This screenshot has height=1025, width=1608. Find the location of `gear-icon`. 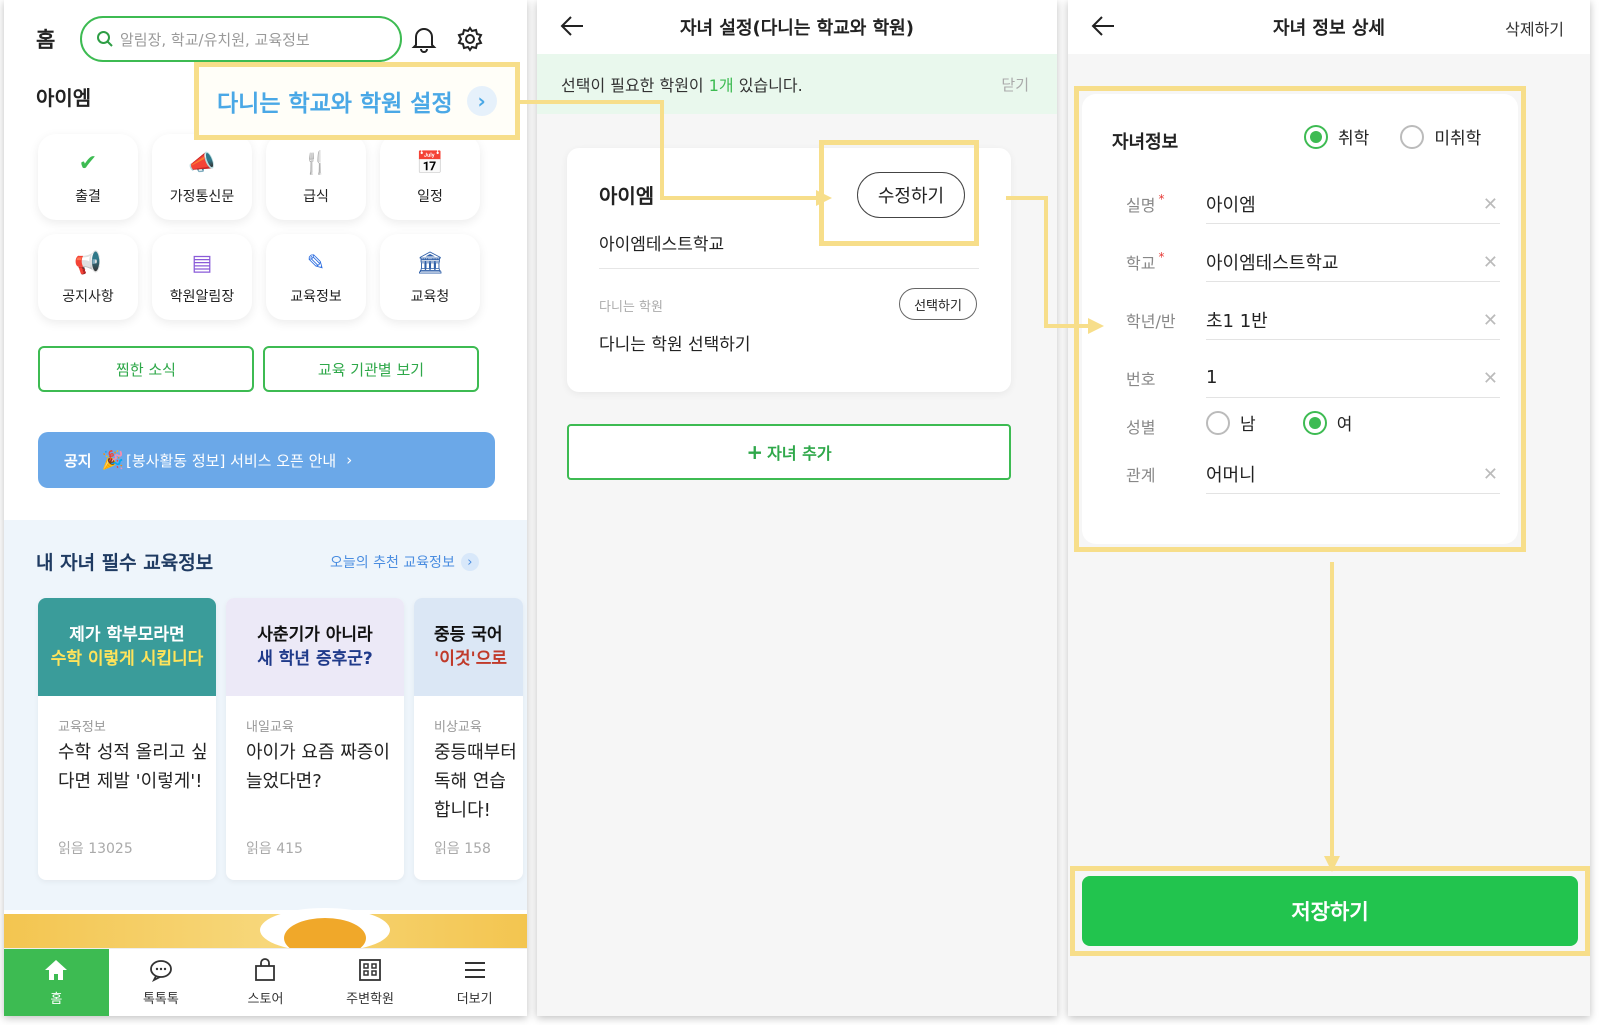

gear-icon is located at coordinates (470, 39).